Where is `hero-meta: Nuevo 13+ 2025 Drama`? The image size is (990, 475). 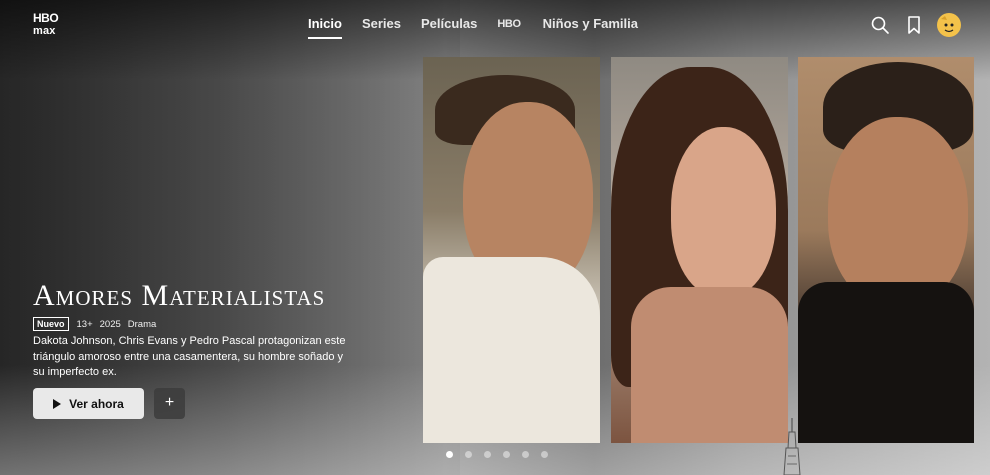 hero-meta: Nuevo 13+ 2025 Drama is located at coordinates (98, 324).